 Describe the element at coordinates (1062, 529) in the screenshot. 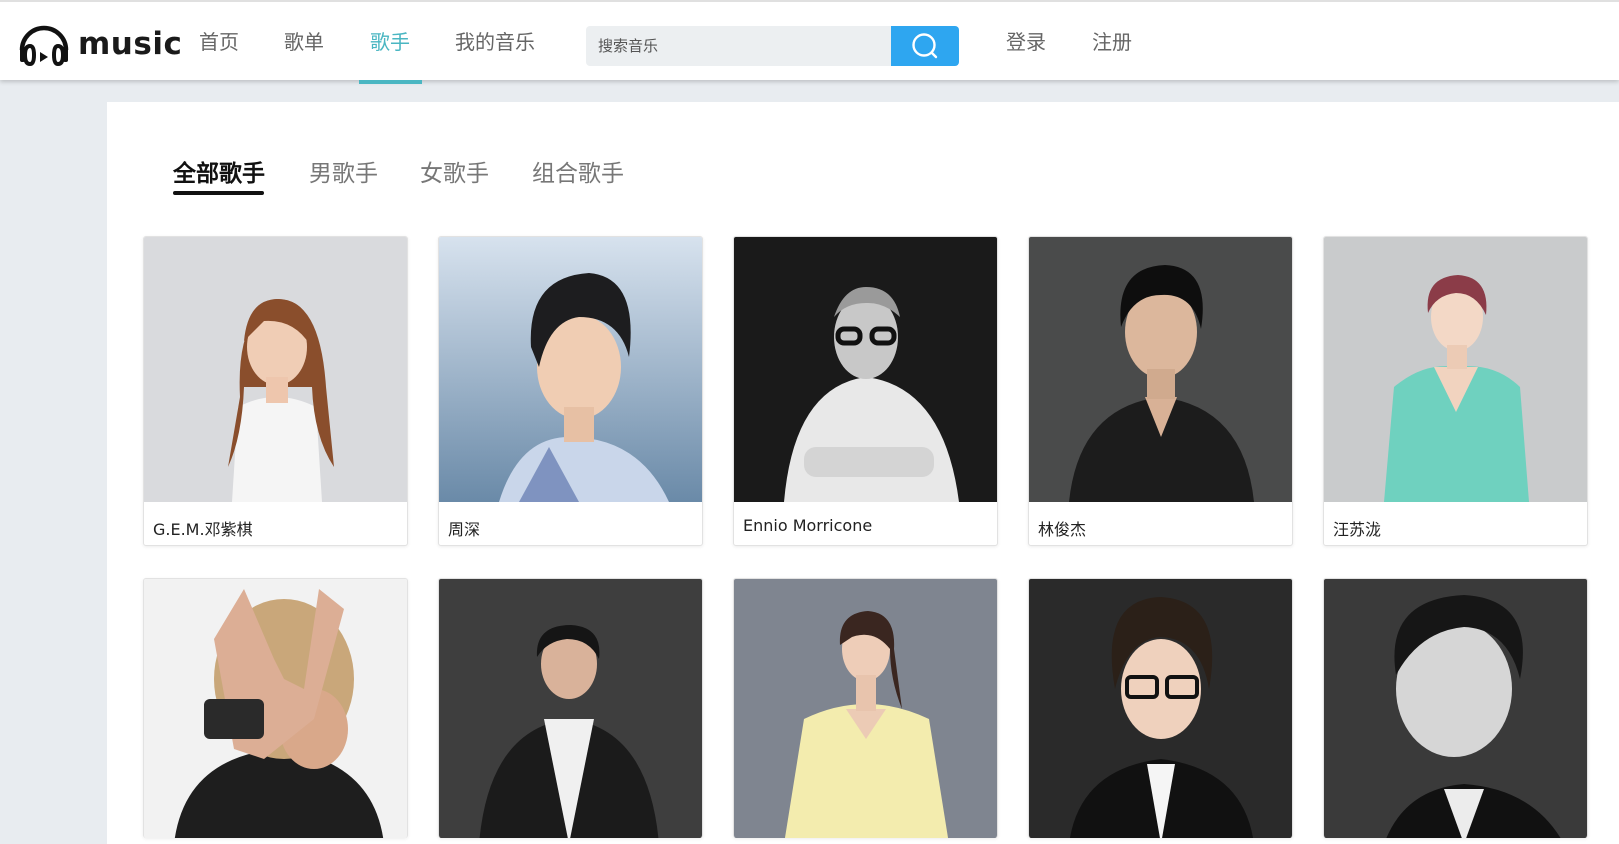

I see `singer-name: 林俊杰` at that location.